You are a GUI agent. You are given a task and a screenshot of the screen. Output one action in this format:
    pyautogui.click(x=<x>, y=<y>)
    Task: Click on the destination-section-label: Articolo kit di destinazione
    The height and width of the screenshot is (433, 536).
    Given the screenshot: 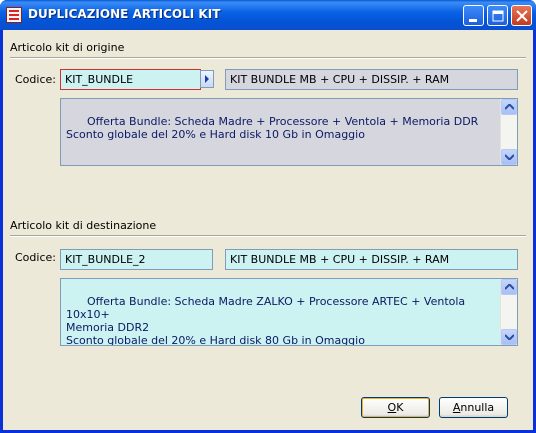 What is the action you would take?
    pyautogui.click(x=83, y=225)
    